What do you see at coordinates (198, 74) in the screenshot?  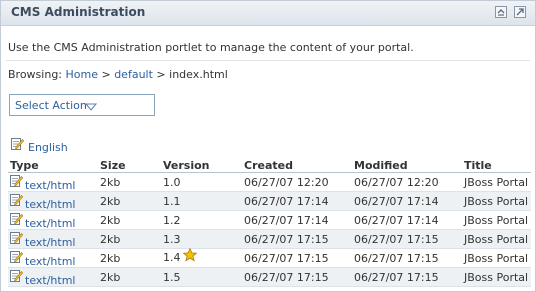 I see `breadcrumb-current-file: index.html` at bounding box center [198, 74].